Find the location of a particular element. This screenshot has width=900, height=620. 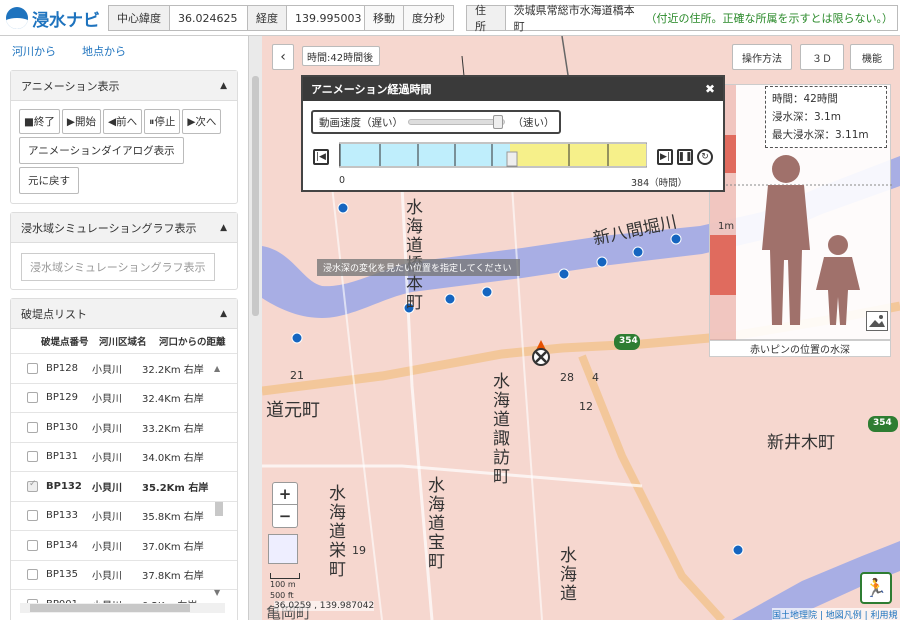

label-mitsukaido: 水海道 is located at coordinates (566, 574).